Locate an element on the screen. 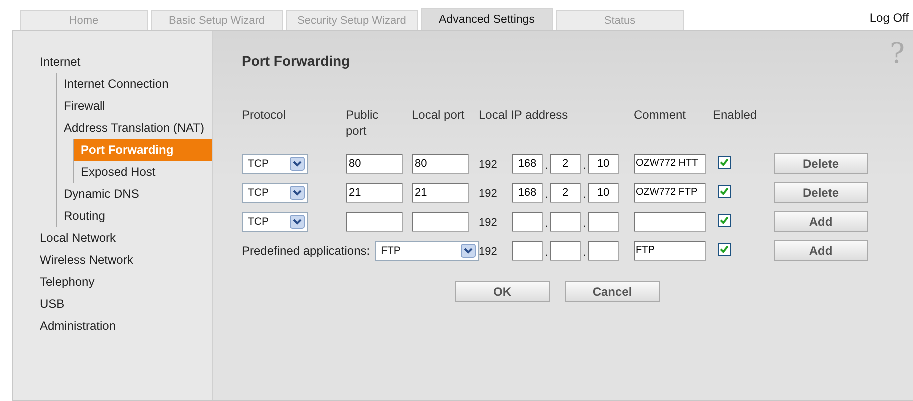 The width and height of the screenshot is (913, 401). sidebar-item: USB is located at coordinates (126, 304).